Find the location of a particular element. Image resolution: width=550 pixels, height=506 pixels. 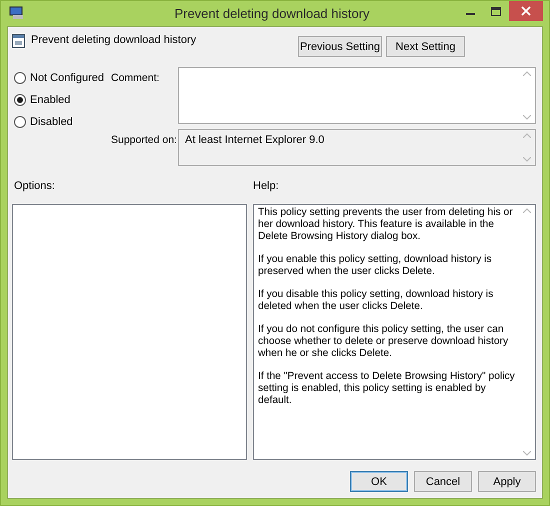

previous-setting-button: Previous Setting is located at coordinates (340, 46).